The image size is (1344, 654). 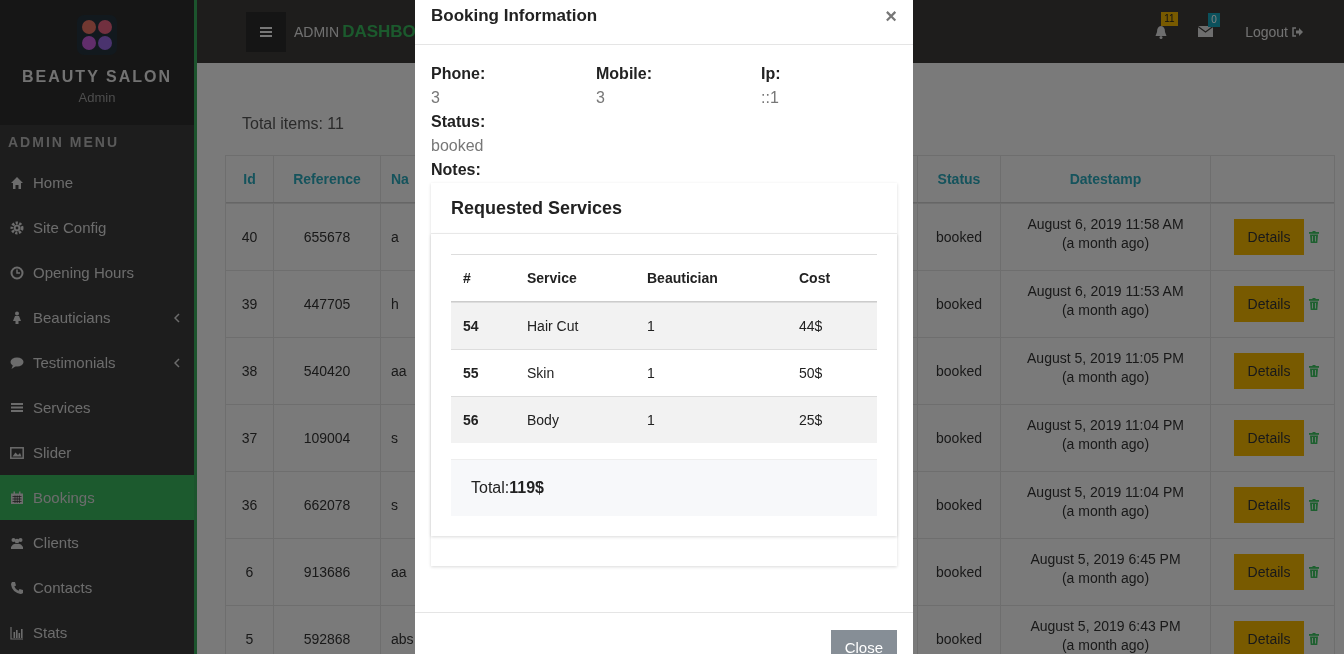 I want to click on table-cell-text: 25$, so click(x=811, y=420).